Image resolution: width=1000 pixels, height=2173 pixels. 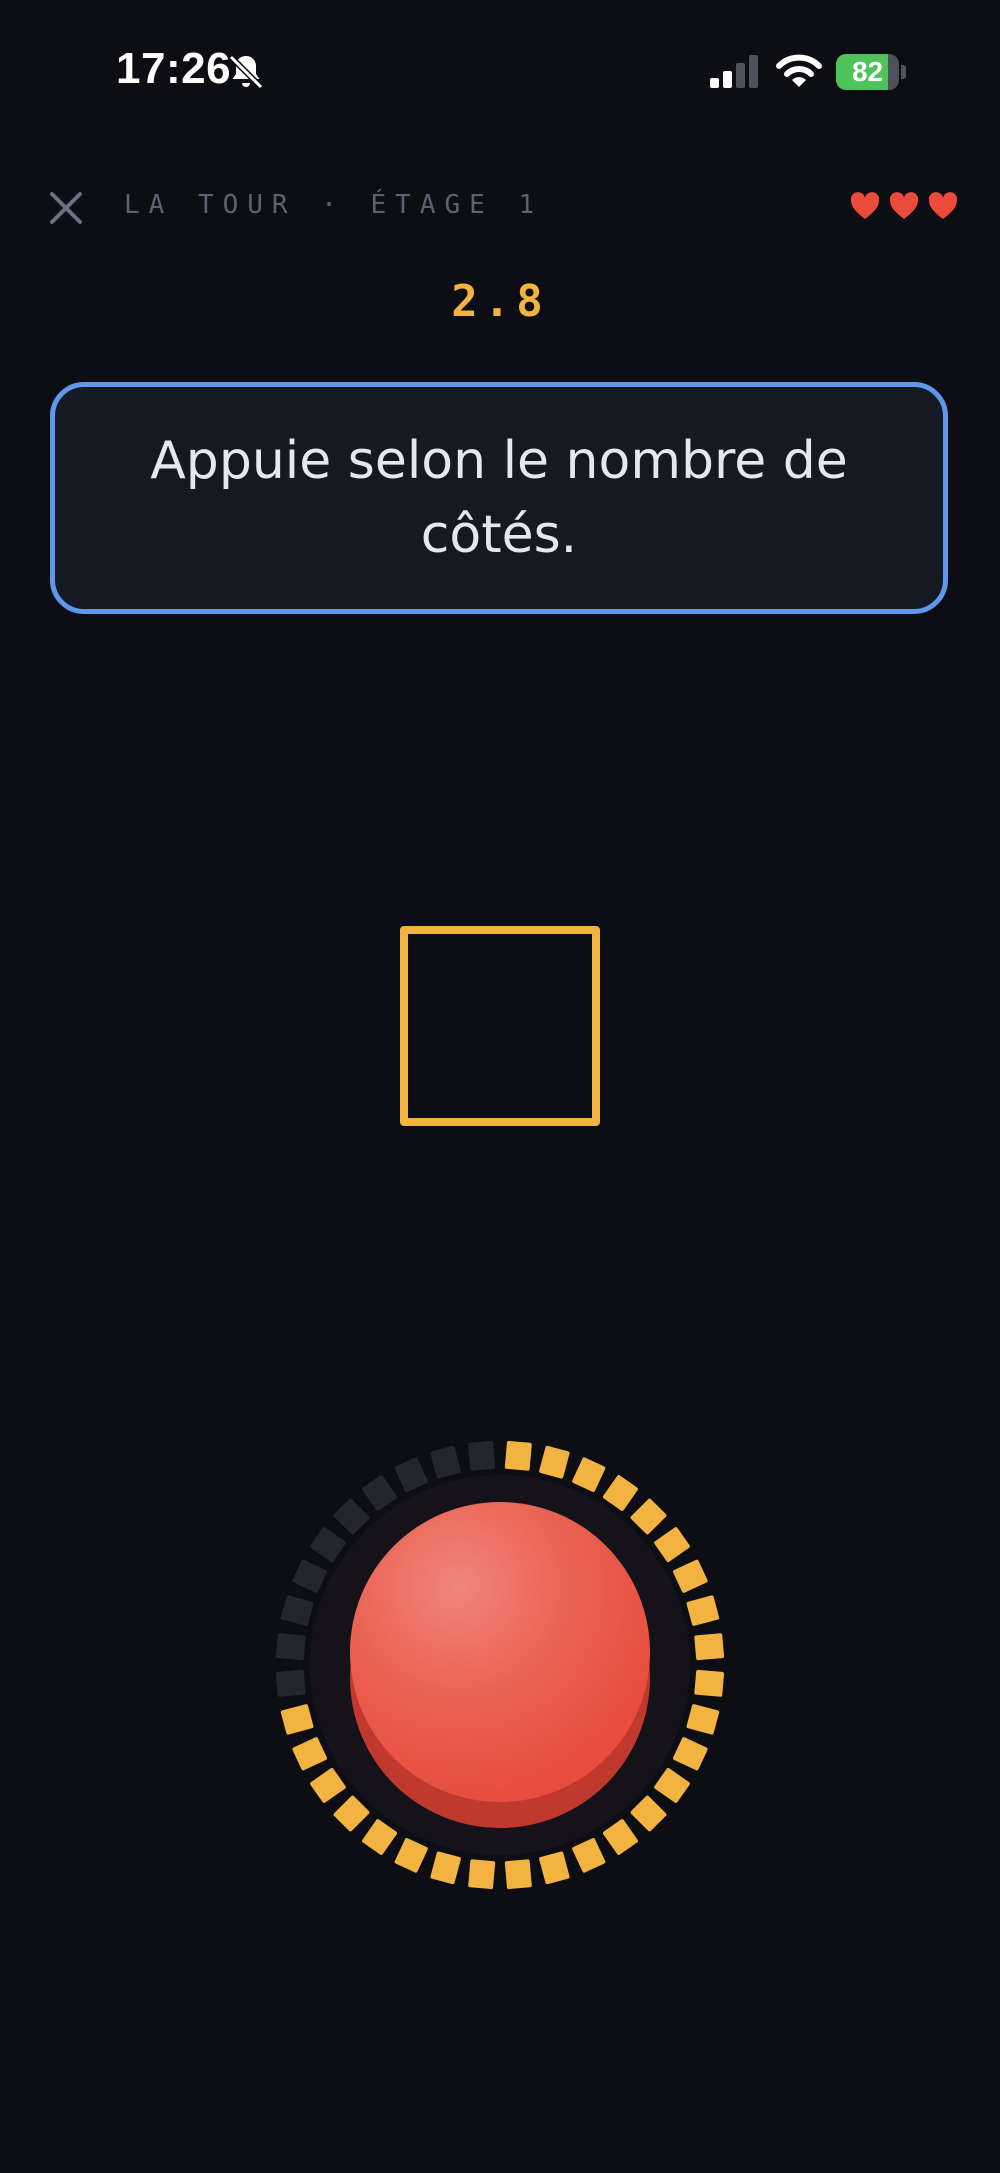 I want to click on battery-icon: 82, so click(x=871, y=72).